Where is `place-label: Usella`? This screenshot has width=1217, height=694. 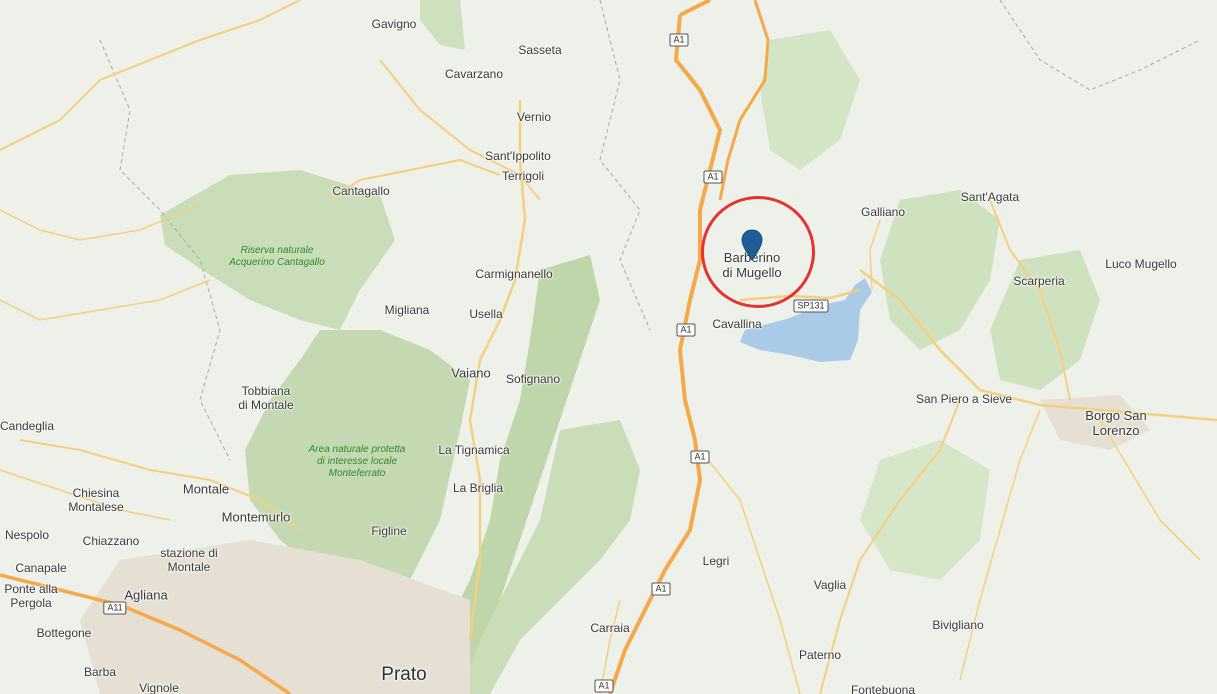
place-label: Usella is located at coordinates (486, 314).